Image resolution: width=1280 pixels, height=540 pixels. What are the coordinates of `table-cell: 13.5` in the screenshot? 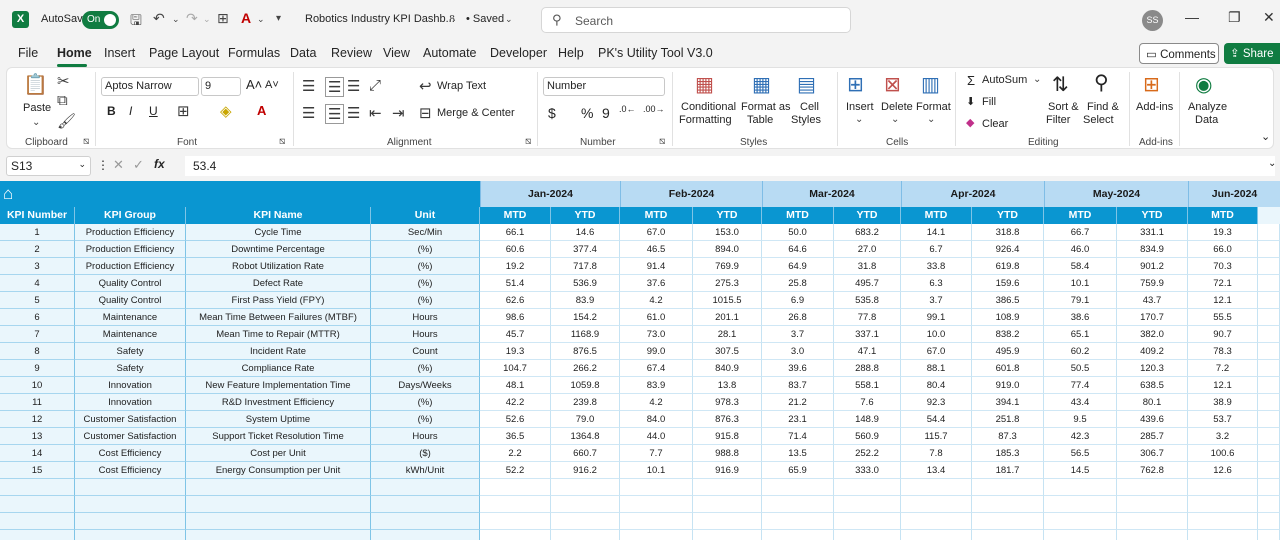 It's located at (798, 453).